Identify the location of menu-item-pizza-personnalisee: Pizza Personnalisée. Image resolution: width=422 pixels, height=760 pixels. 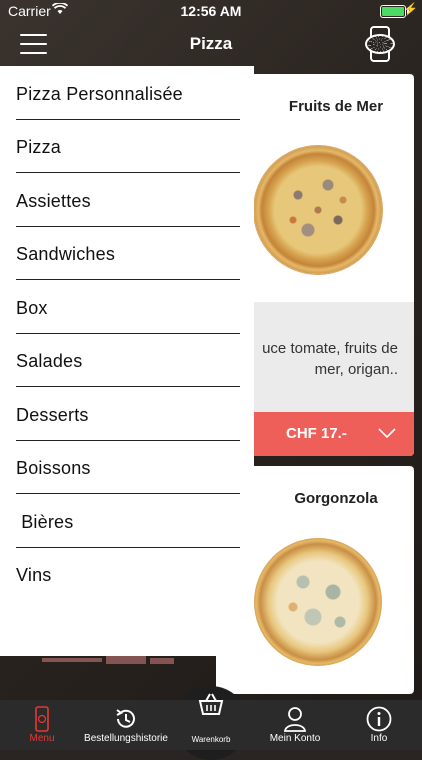
(128, 93).